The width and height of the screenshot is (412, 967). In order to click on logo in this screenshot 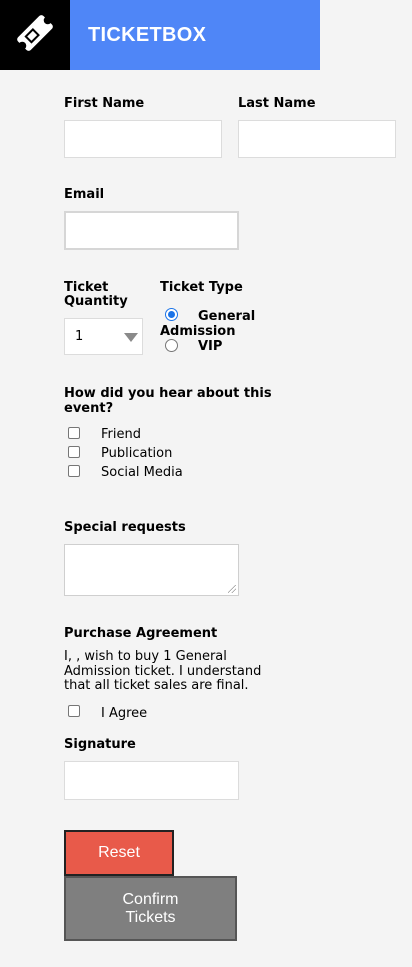, I will do `click(35, 35)`.